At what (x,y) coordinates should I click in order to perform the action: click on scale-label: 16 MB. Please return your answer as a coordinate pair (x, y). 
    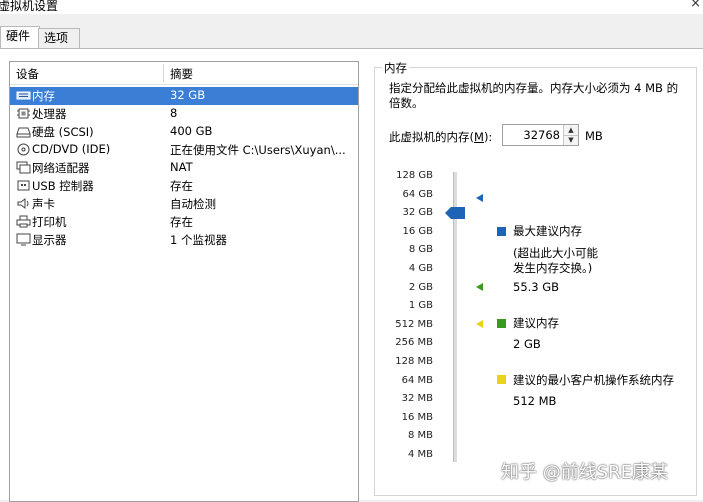
    Looking at the image, I should click on (417, 417).